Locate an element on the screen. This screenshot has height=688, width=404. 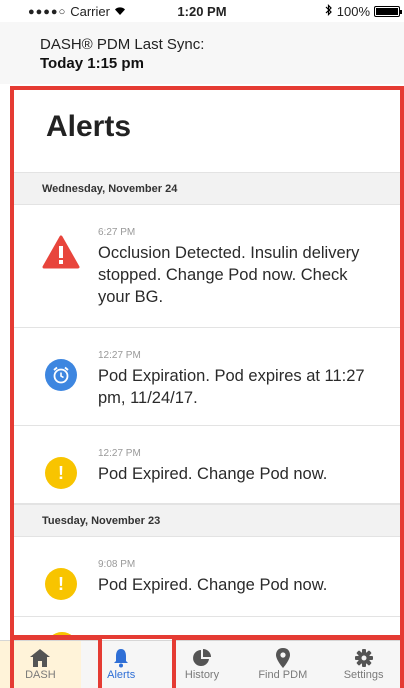
alert-time: 9:08 PM is located at coordinates (117, 564).